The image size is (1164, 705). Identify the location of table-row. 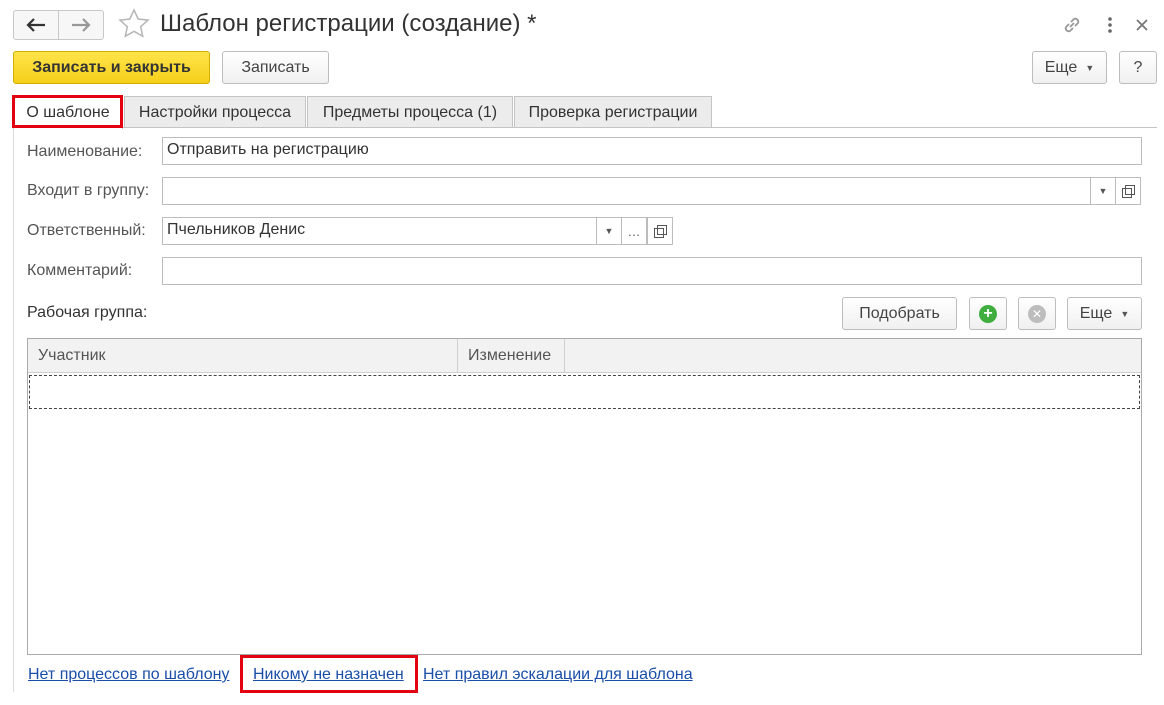
(584, 392).